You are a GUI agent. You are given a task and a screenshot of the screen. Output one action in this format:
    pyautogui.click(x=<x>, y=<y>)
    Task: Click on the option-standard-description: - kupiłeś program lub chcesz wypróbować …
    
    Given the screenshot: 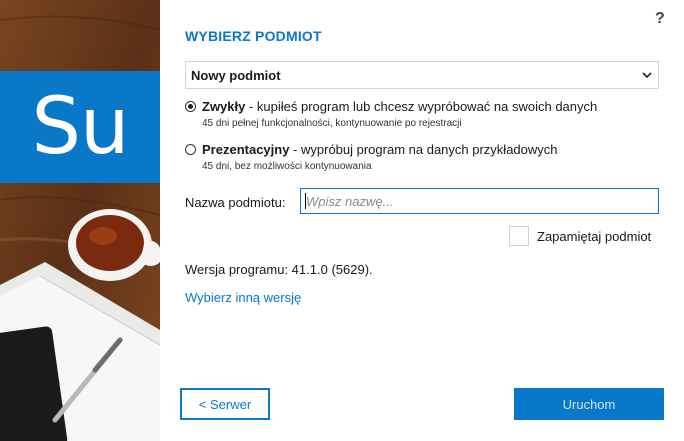 What is the action you would take?
    pyautogui.click(x=421, y=106)
    